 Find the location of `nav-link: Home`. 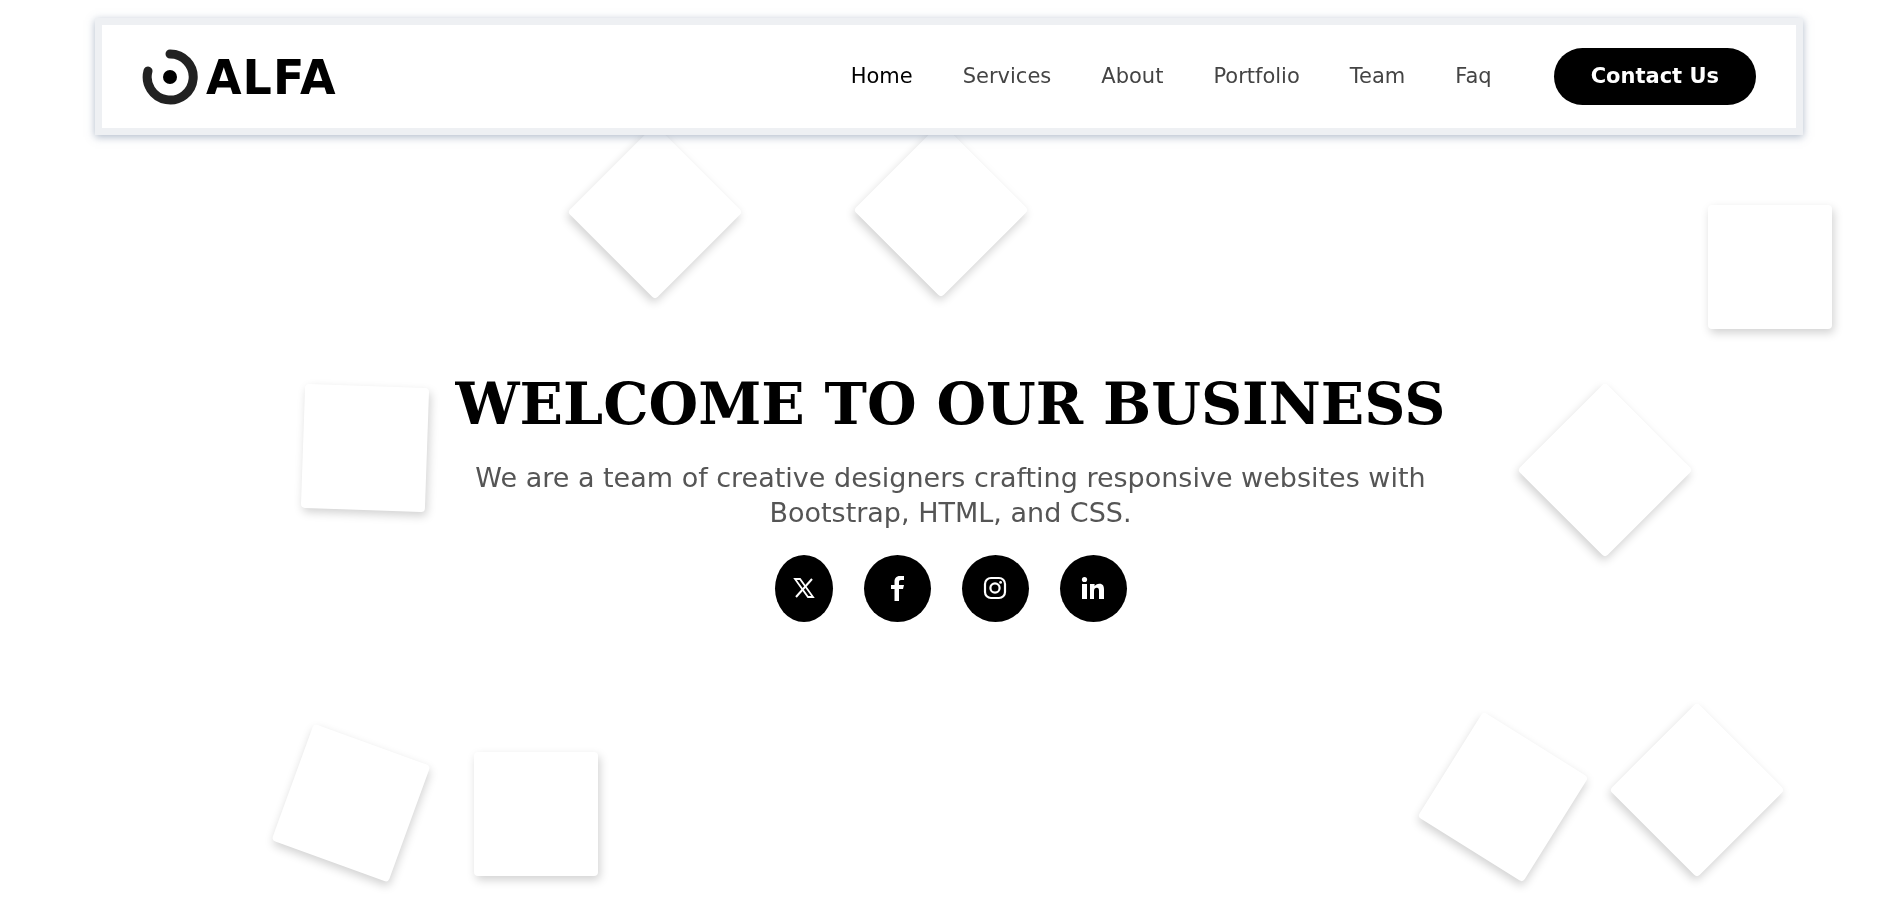

nav-link: Home is located at coordinates (881, 76).